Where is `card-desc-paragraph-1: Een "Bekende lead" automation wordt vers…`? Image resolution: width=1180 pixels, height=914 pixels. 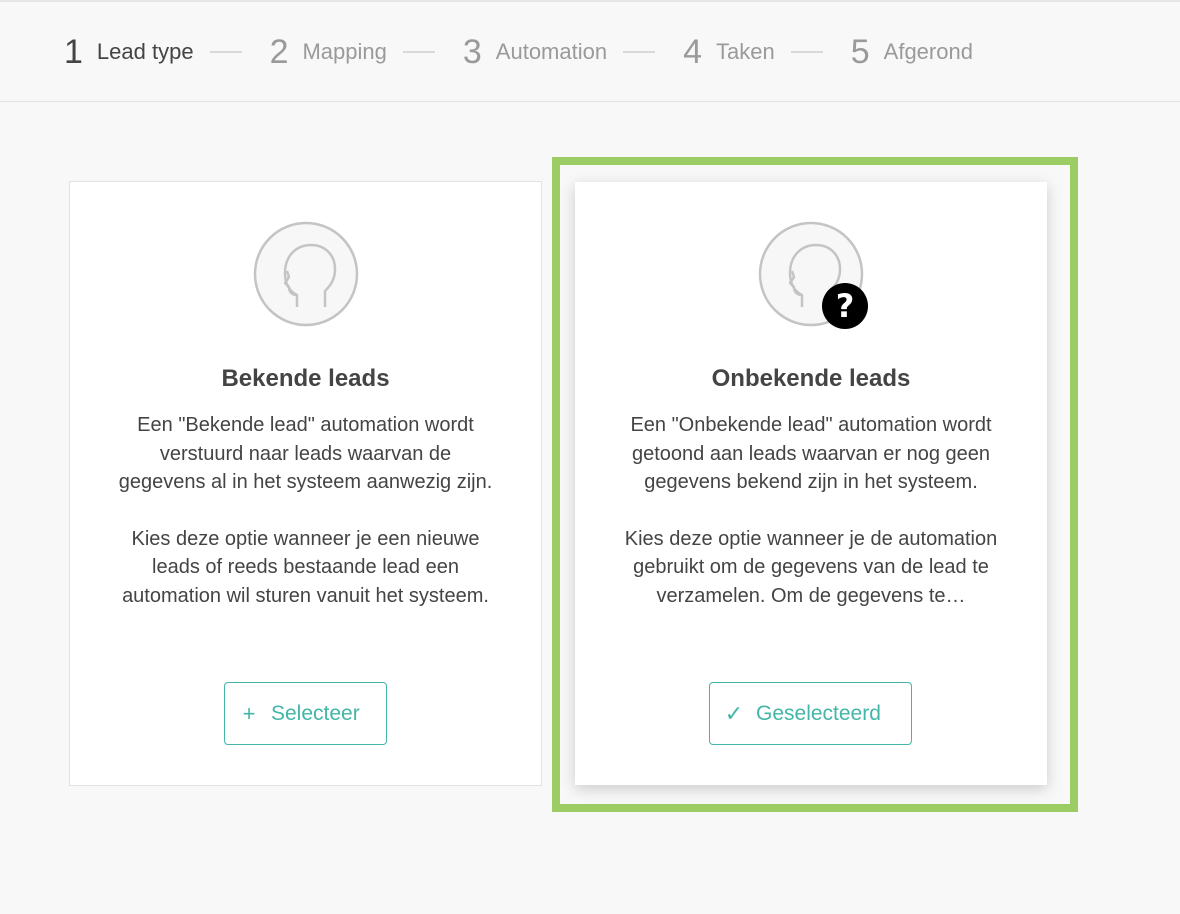
card-desc-paragraph-1: Een "Bekende lead" automation wordt vers… is located at coordinates (305, 453).